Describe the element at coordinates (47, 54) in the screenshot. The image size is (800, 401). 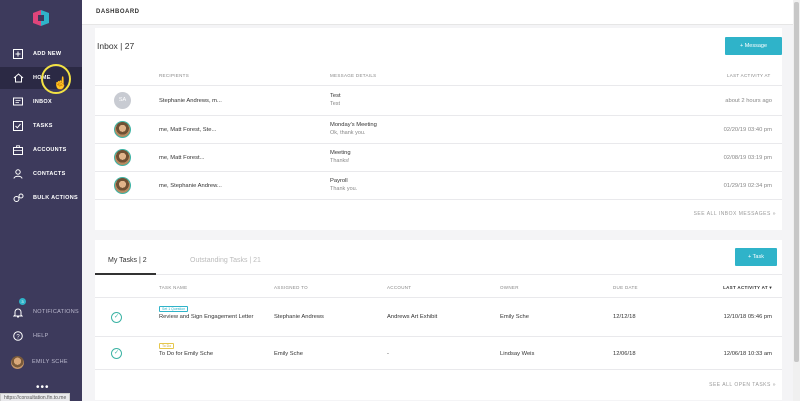
I see `sidebar-item-label: ADD NEW` at that location.